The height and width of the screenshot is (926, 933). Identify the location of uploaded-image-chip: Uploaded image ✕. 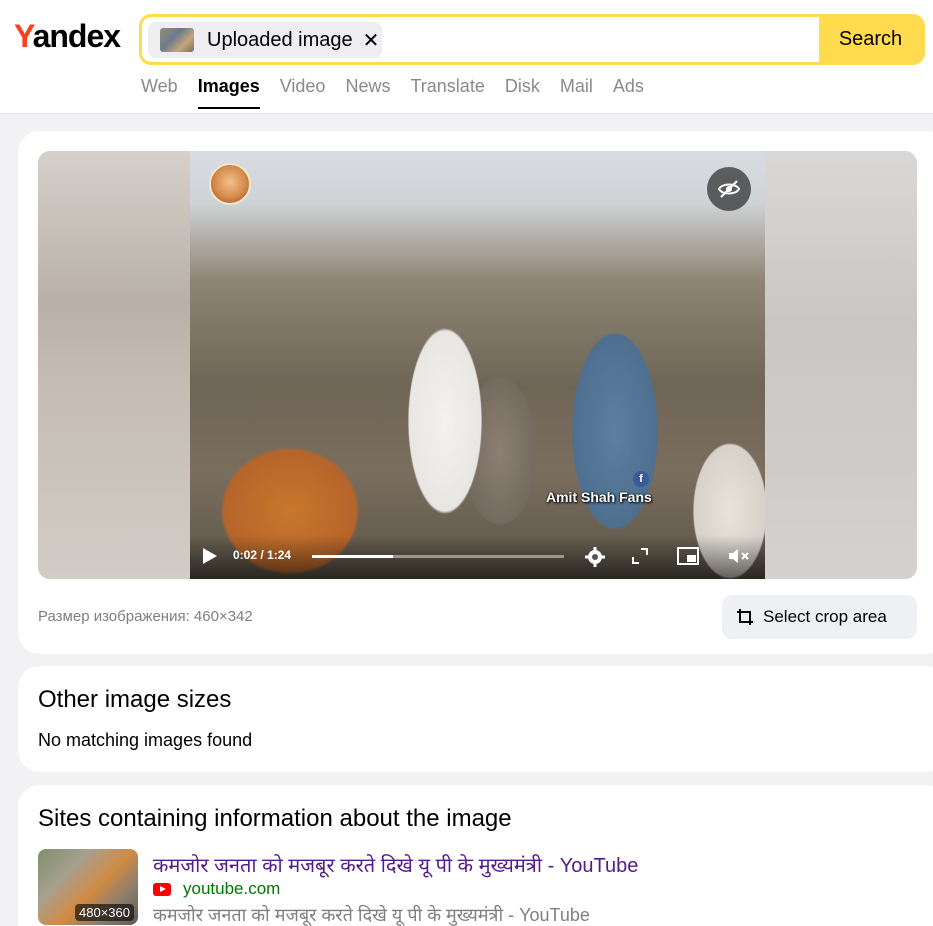
(265, 40).